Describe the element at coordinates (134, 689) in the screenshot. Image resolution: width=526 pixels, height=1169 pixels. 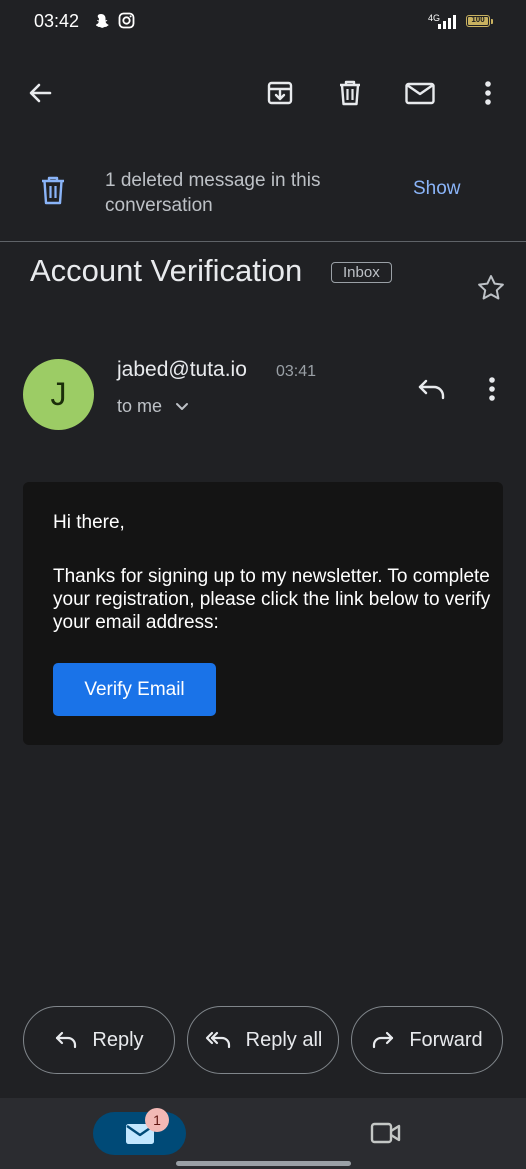
I see `verify-email-button: Verify Email` at that location.